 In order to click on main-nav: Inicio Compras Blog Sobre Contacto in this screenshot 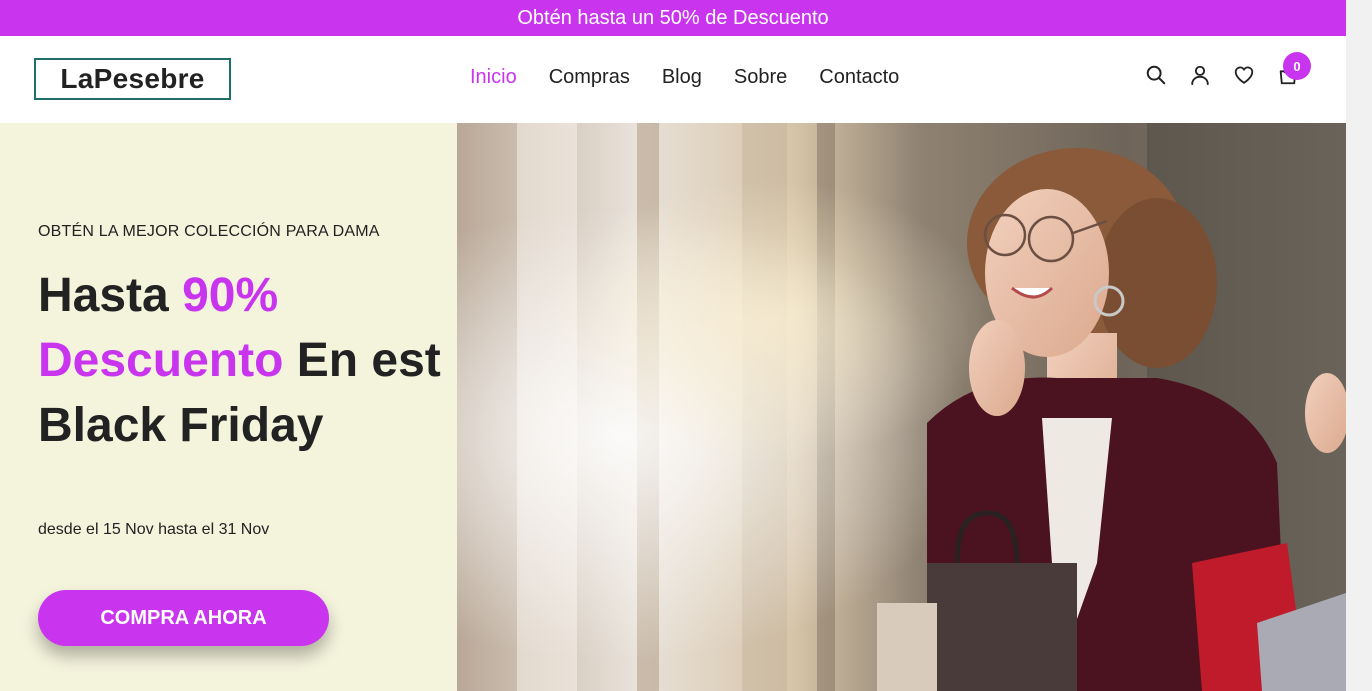, I will do `click(684, 77)`.